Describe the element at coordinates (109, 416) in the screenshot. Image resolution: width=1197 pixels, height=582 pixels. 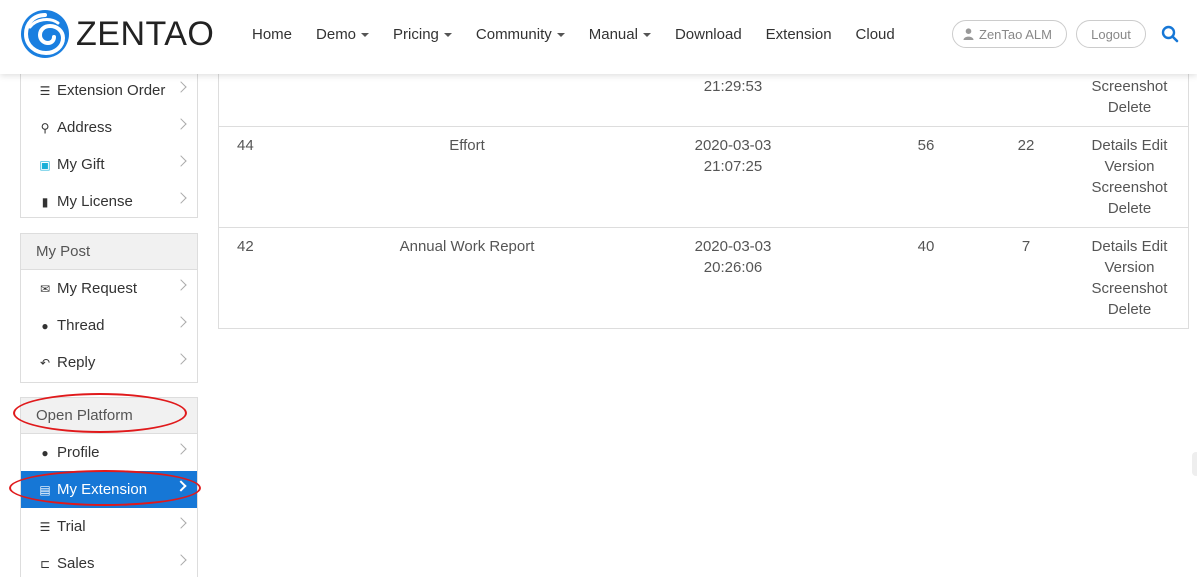
I see `open-platform-heading: Open Platform` at that location.